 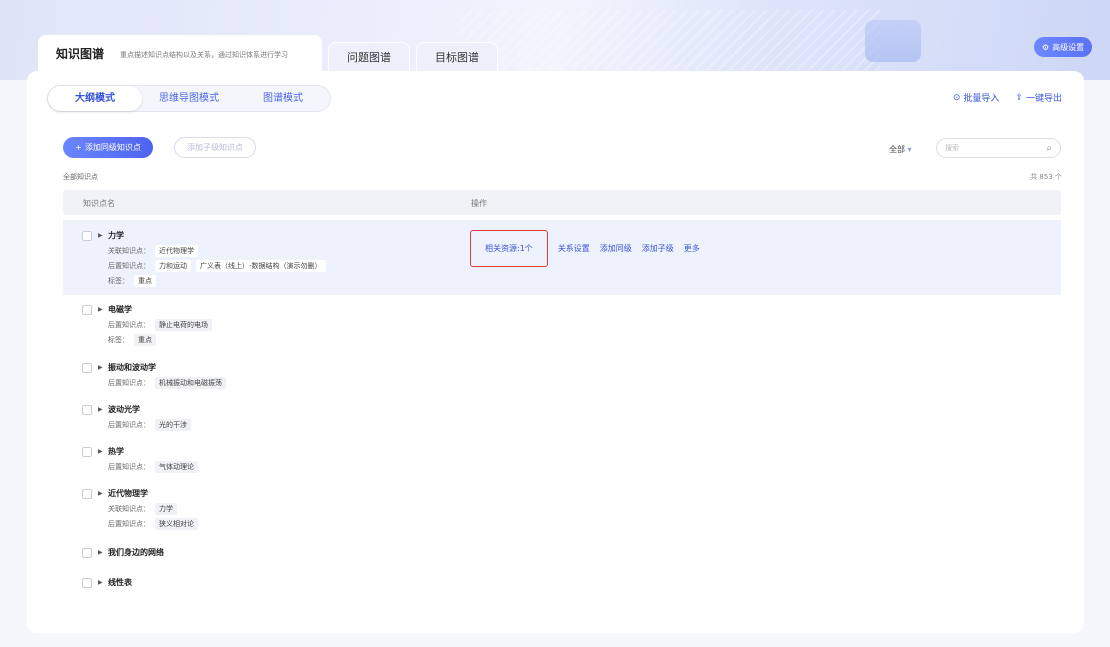 What do you see at coordinates (1038, 98) in the screenshot?
I see `export-button: ⇪ 一键导出` at bounding box center [1038, 98].